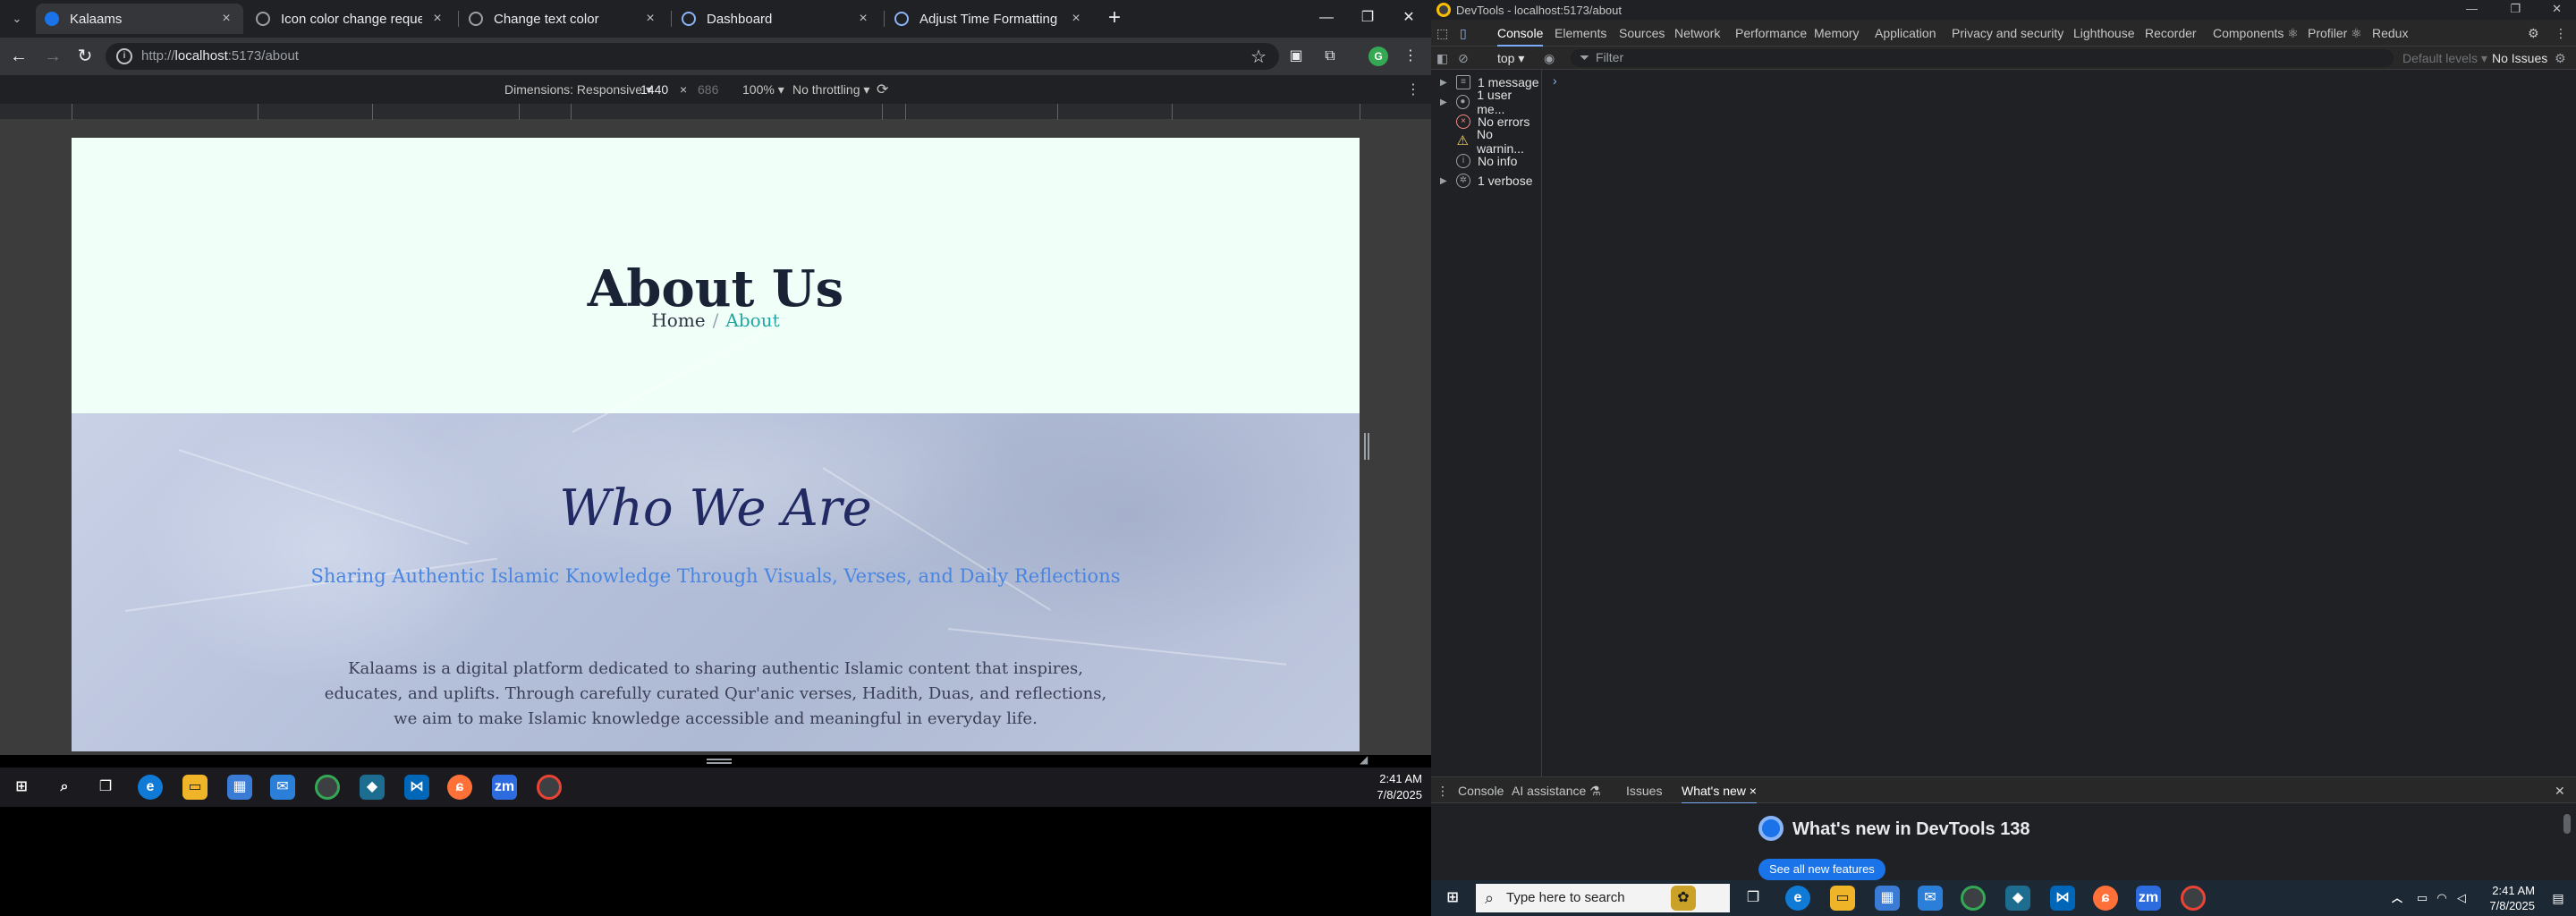 Image resolution: width=2576 pixels, height=916 pixels. What do you see at coordinates (52, 56) in the screenshot?
I see `forward-button: →` at bounding box center [52, 56].